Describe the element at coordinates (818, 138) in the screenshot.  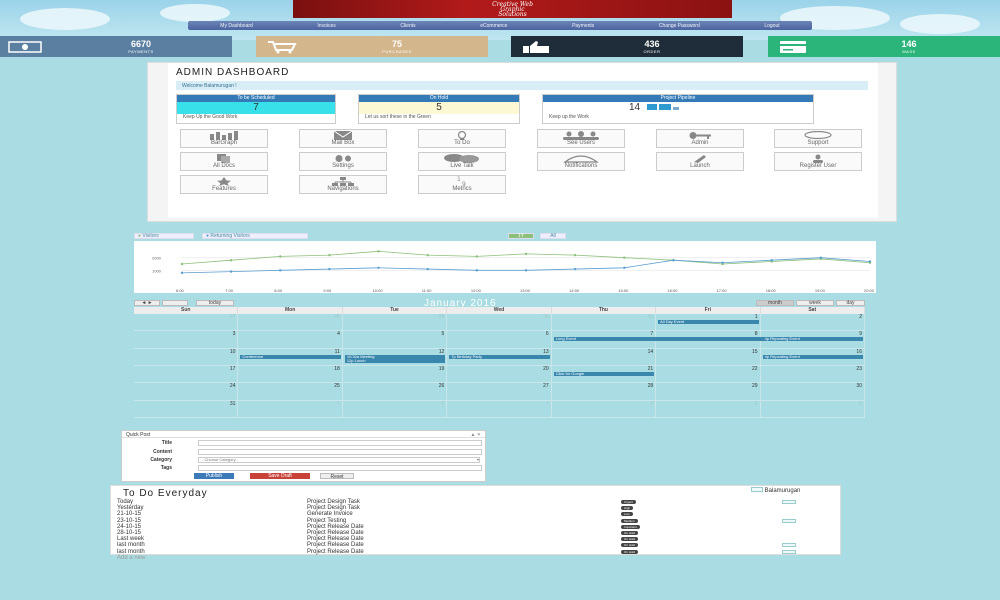
I see `tile-support: Support` at that location.